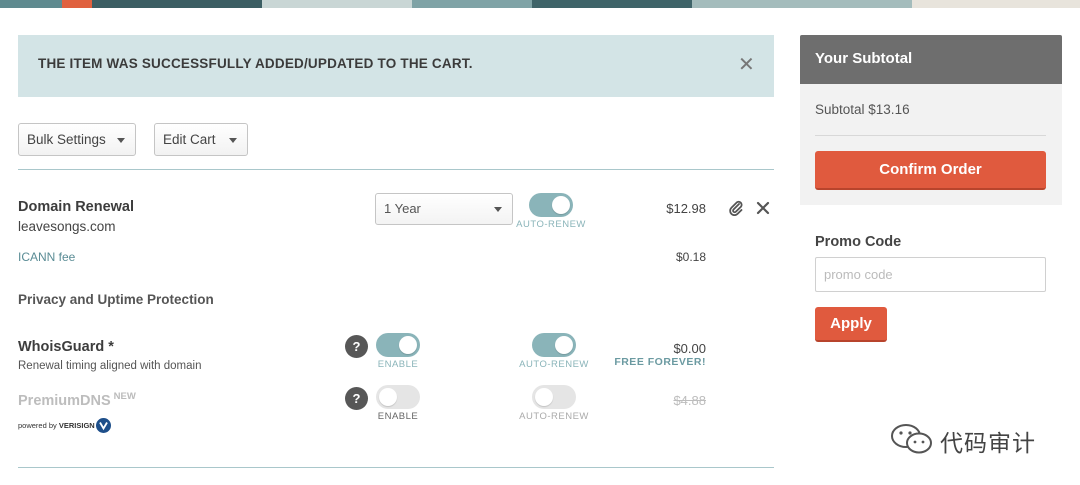 The image size is (1080, 485). What do you see at coordinates (37, 425) in the screenshot?
I see `powered-by-text: powered by` at bounding box center [37, 425].